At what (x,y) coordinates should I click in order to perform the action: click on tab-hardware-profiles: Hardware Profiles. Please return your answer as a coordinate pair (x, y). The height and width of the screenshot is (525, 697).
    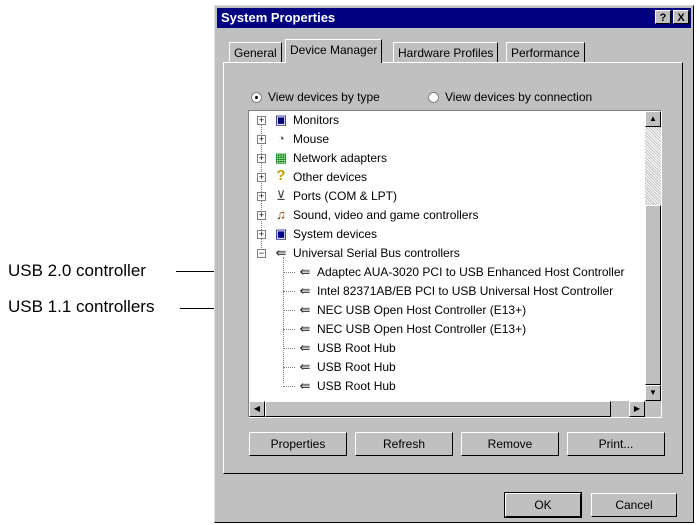
    Looking at the image, I should click on (446, 52).